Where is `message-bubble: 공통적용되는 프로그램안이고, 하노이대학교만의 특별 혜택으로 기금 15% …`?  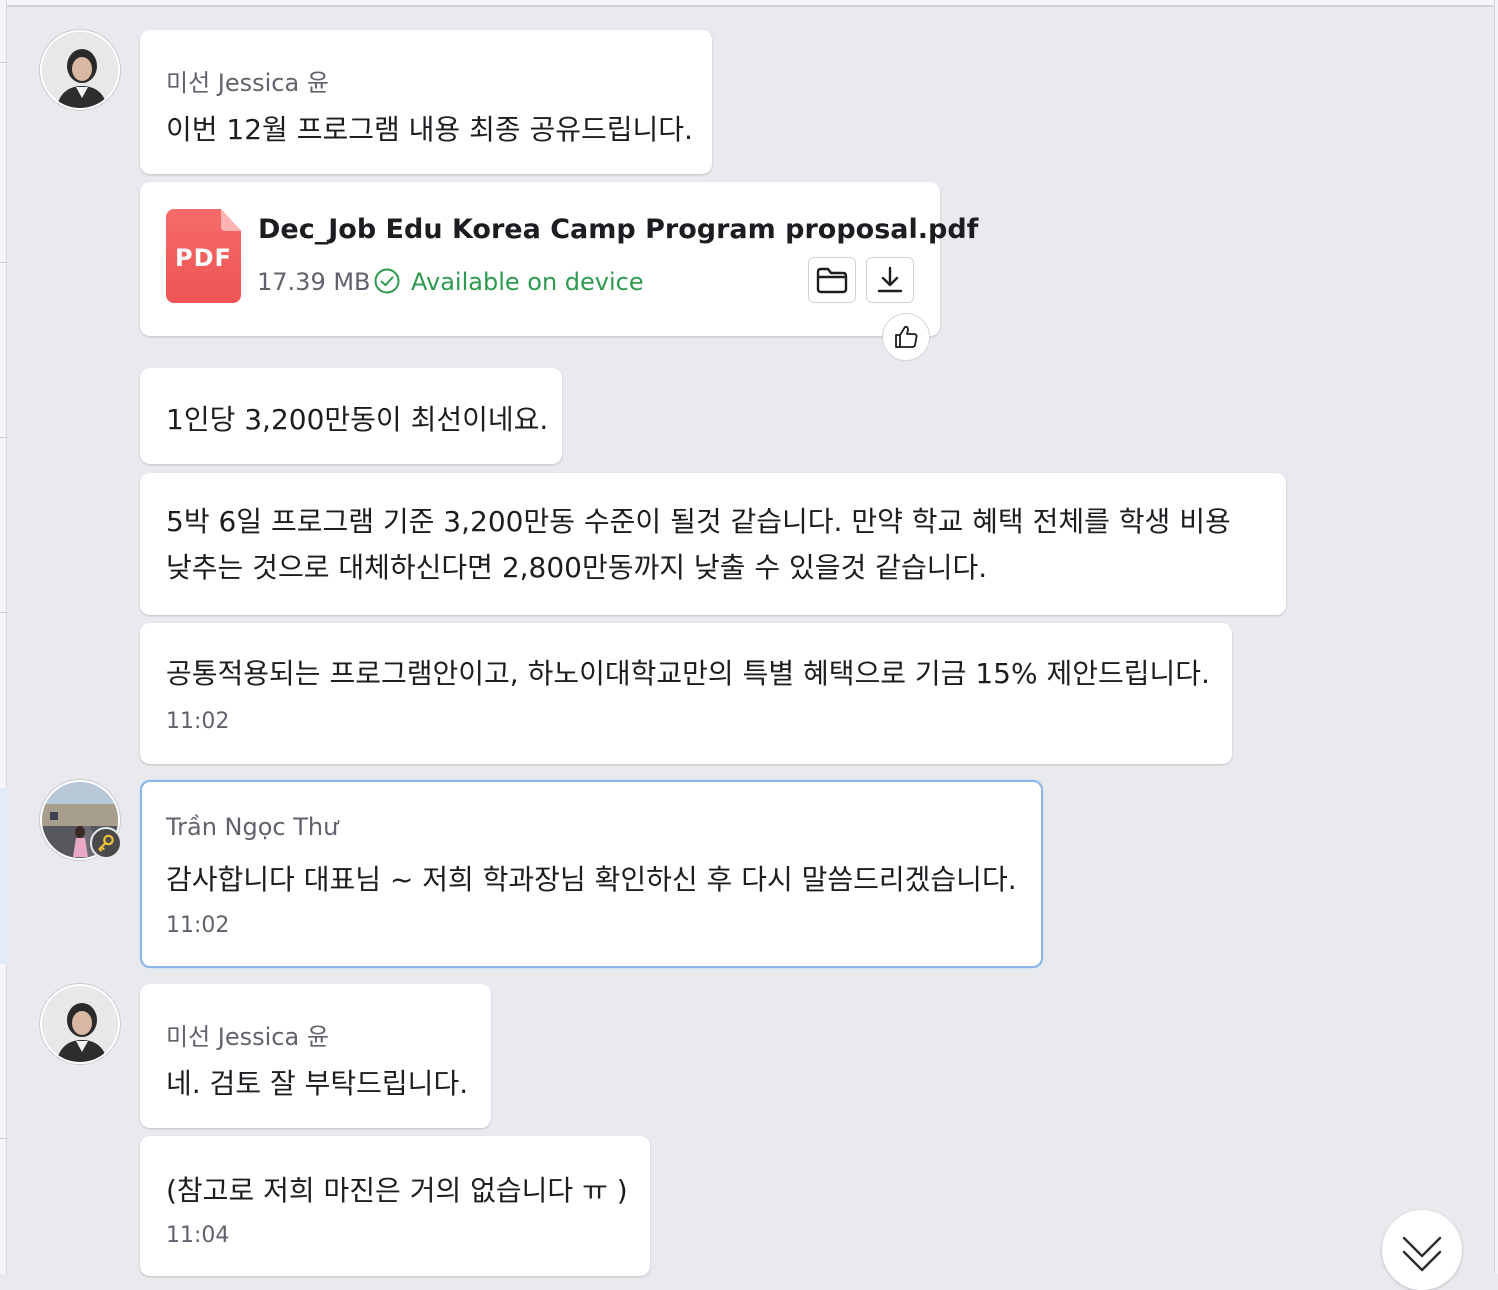
message-bubble: 공통적용되는 프로그램안이고, 하노이대학교만의 특별 혜택으로 기금 15% … is located at coordinates (686, 693).